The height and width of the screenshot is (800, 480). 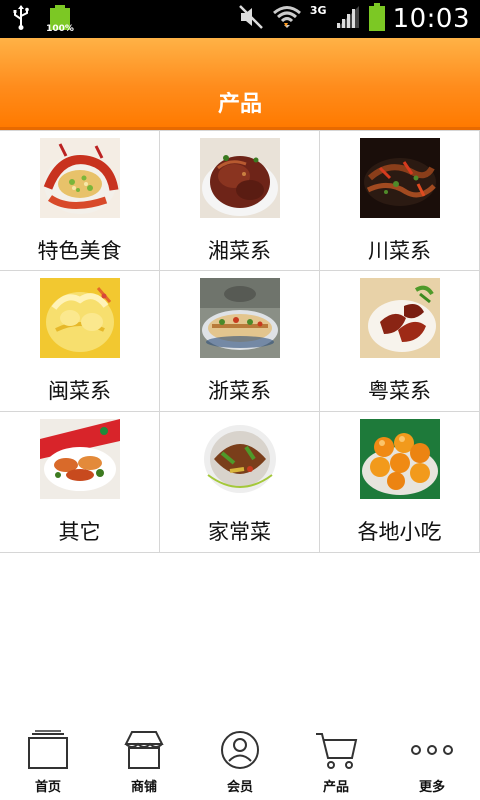 What do you see at coordinates (240, 178) in the screenshot?
I see `food-photo-braised-pork` at bounding box center [240, 178].